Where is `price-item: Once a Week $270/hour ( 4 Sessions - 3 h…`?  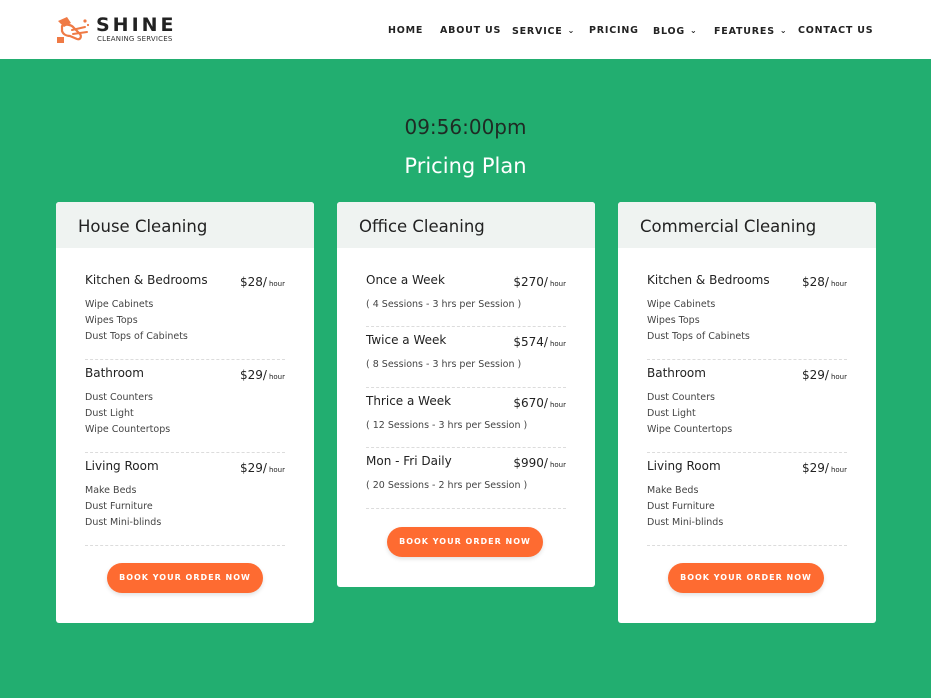 price-item: Once a Week $270/hour ( 4 Sessions - 3 h… is located at coordinates (466, 297).